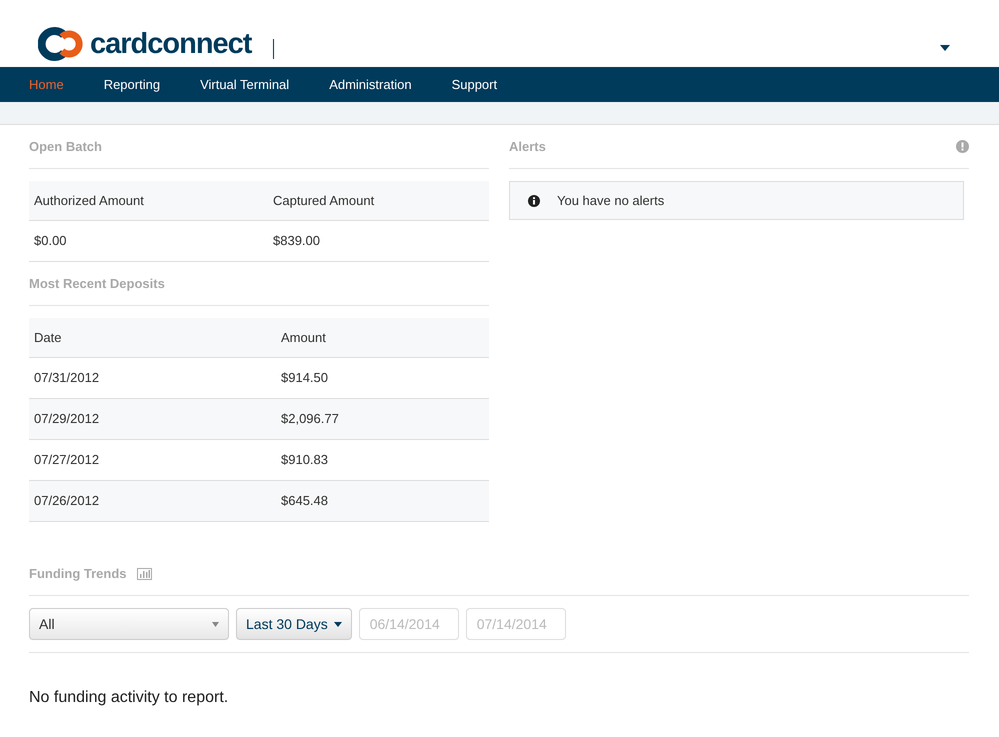 Image resolution: width=999 pixels, height=737 pixels. What do you see at coordinates (132, 84) in the screenshot?
I see `nav-tab: Reporting` at bounding box center [132, 84].